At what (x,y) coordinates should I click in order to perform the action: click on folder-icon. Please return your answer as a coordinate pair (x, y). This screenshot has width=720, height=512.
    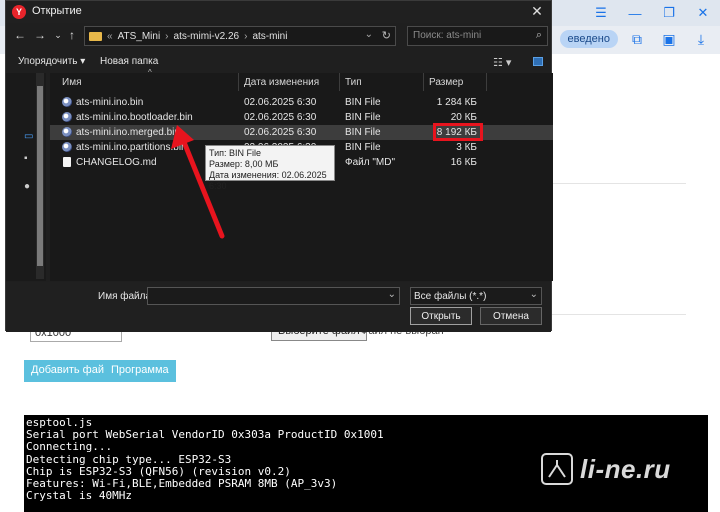
    Looking at the image, I should click on (95, 36).